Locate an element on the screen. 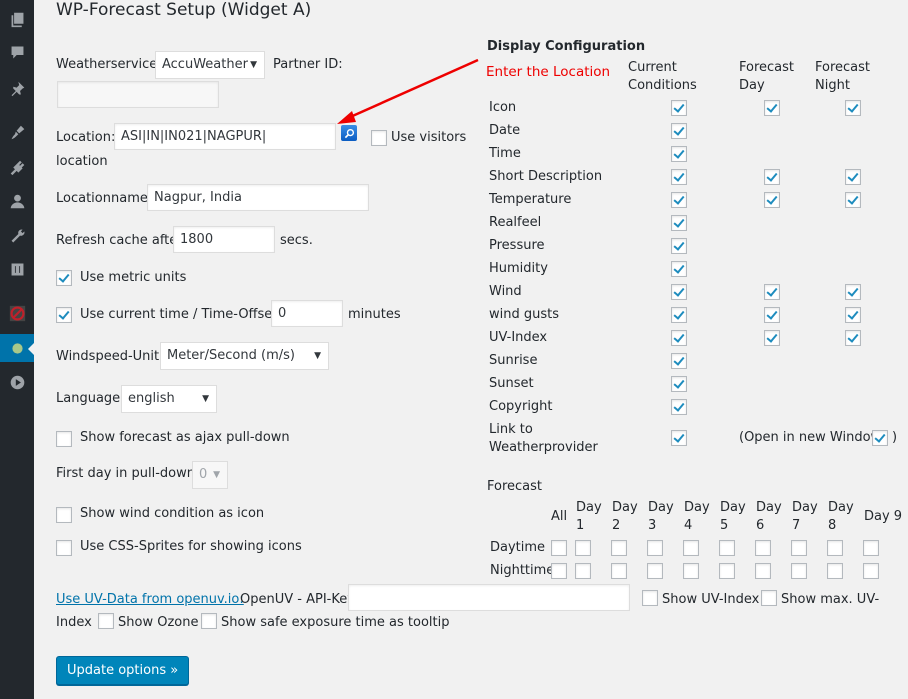  annotation-arrow is located at coordinates (408, 91).